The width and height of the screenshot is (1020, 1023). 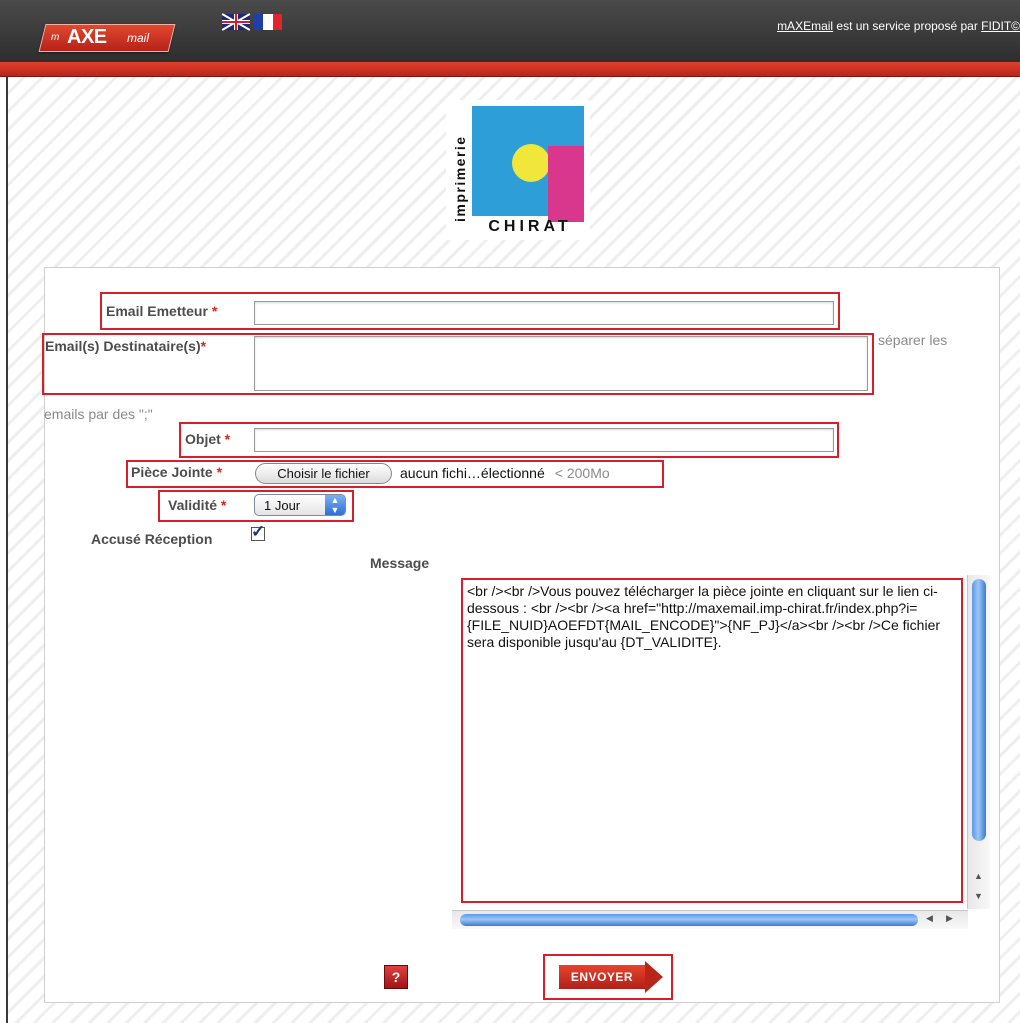 What do you see at coordinates (544, 313) in the screenshot?
I see `email-sender-input` at bounding box center [544, 313].